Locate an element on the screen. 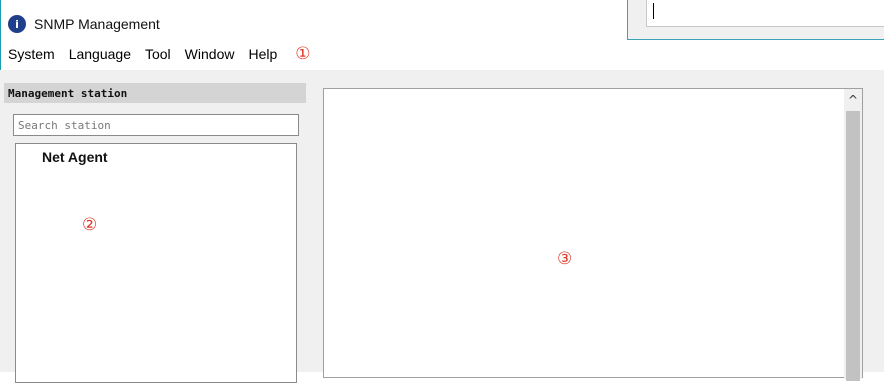 Image resolution: width=884 pixels, height=383 pixels. scroll-thumb is located at coordinates (853, 246).